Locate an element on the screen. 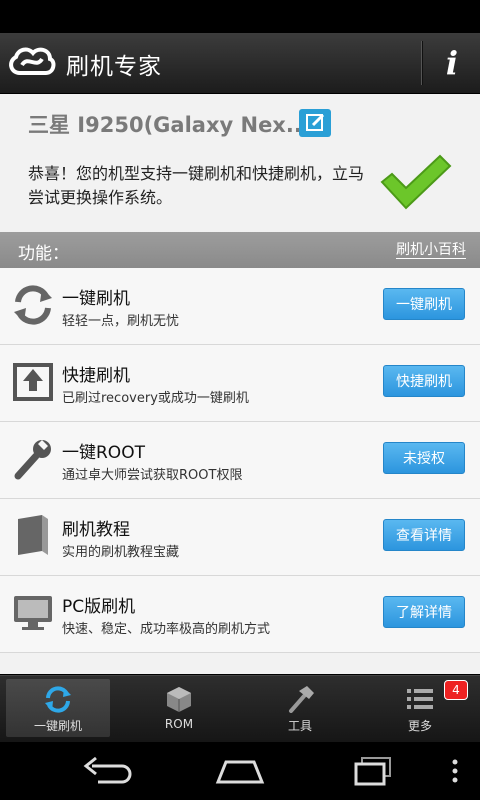  tab-label: 工具 is located at coordinates (299, 726).